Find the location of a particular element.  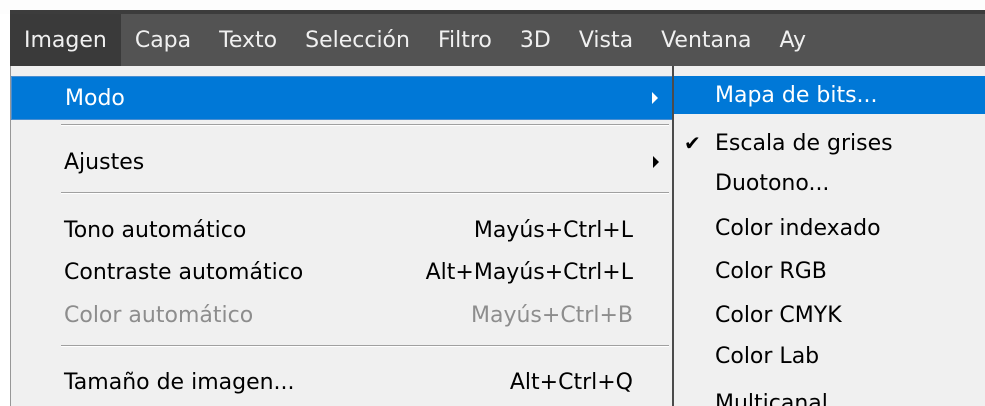

submenu-item-color-cmyk: Color CMYK is located at coordinates (829, 315).